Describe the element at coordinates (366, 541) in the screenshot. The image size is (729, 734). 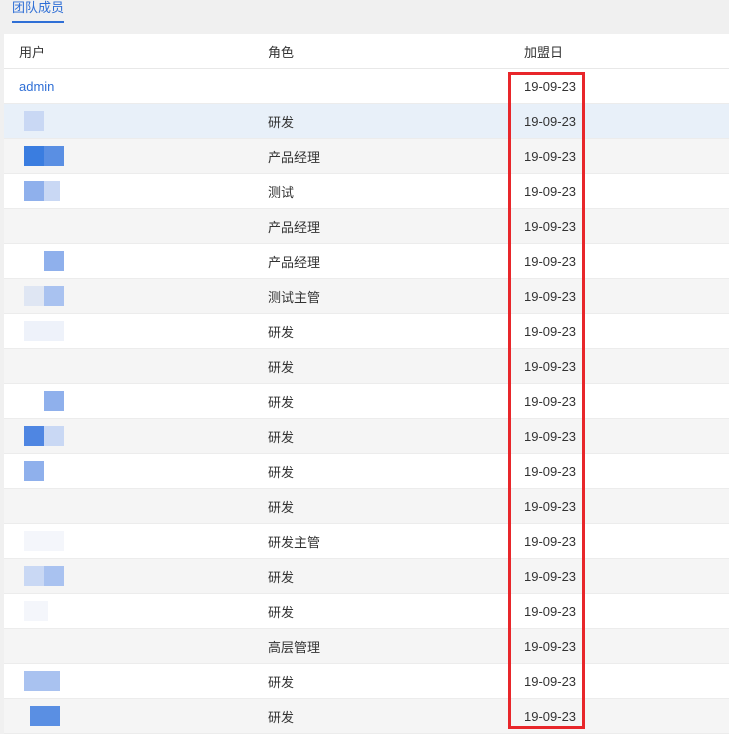
I see `table-row: 研发主管 19-09-23` at that location.